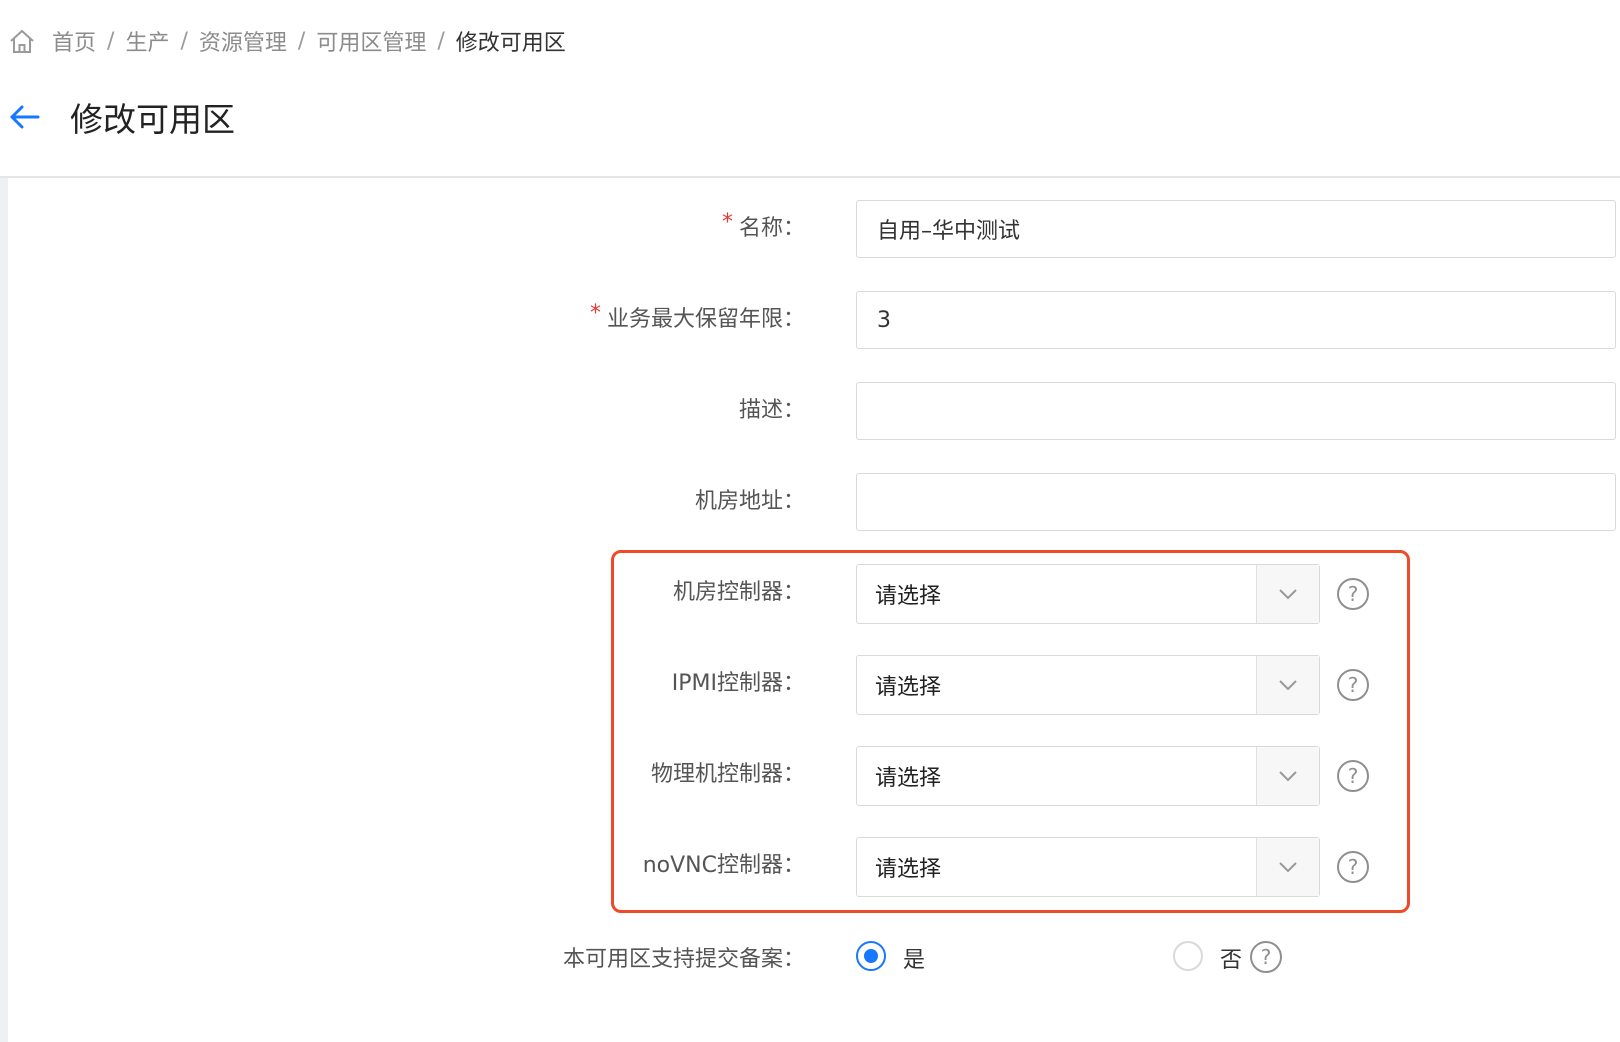 This screenshot has height=1042, width=1620. I want to click on novnc-controller-select: 请选择, so click(1088, 867).